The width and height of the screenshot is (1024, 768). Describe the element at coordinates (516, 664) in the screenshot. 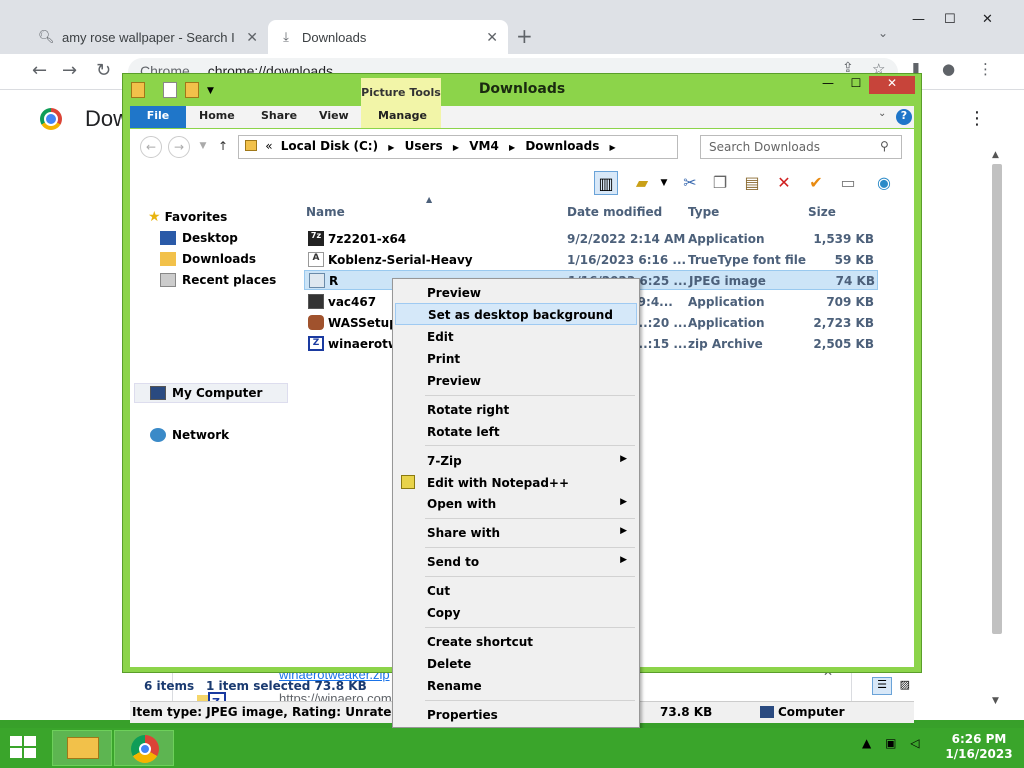

I see `menu-item-delete: Delete` at that location.